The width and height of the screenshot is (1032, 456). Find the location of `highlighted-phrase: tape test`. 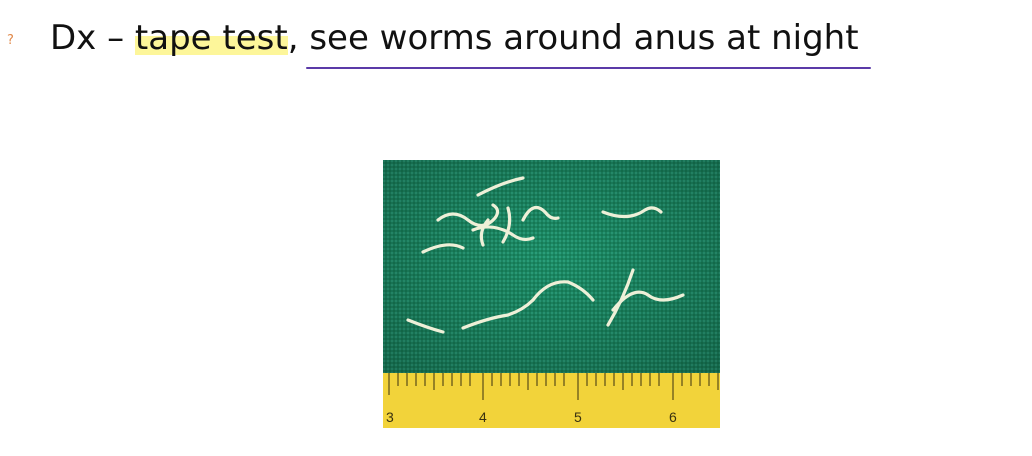

highlighted-phrase: tape test is located at coordinates (211, 38).